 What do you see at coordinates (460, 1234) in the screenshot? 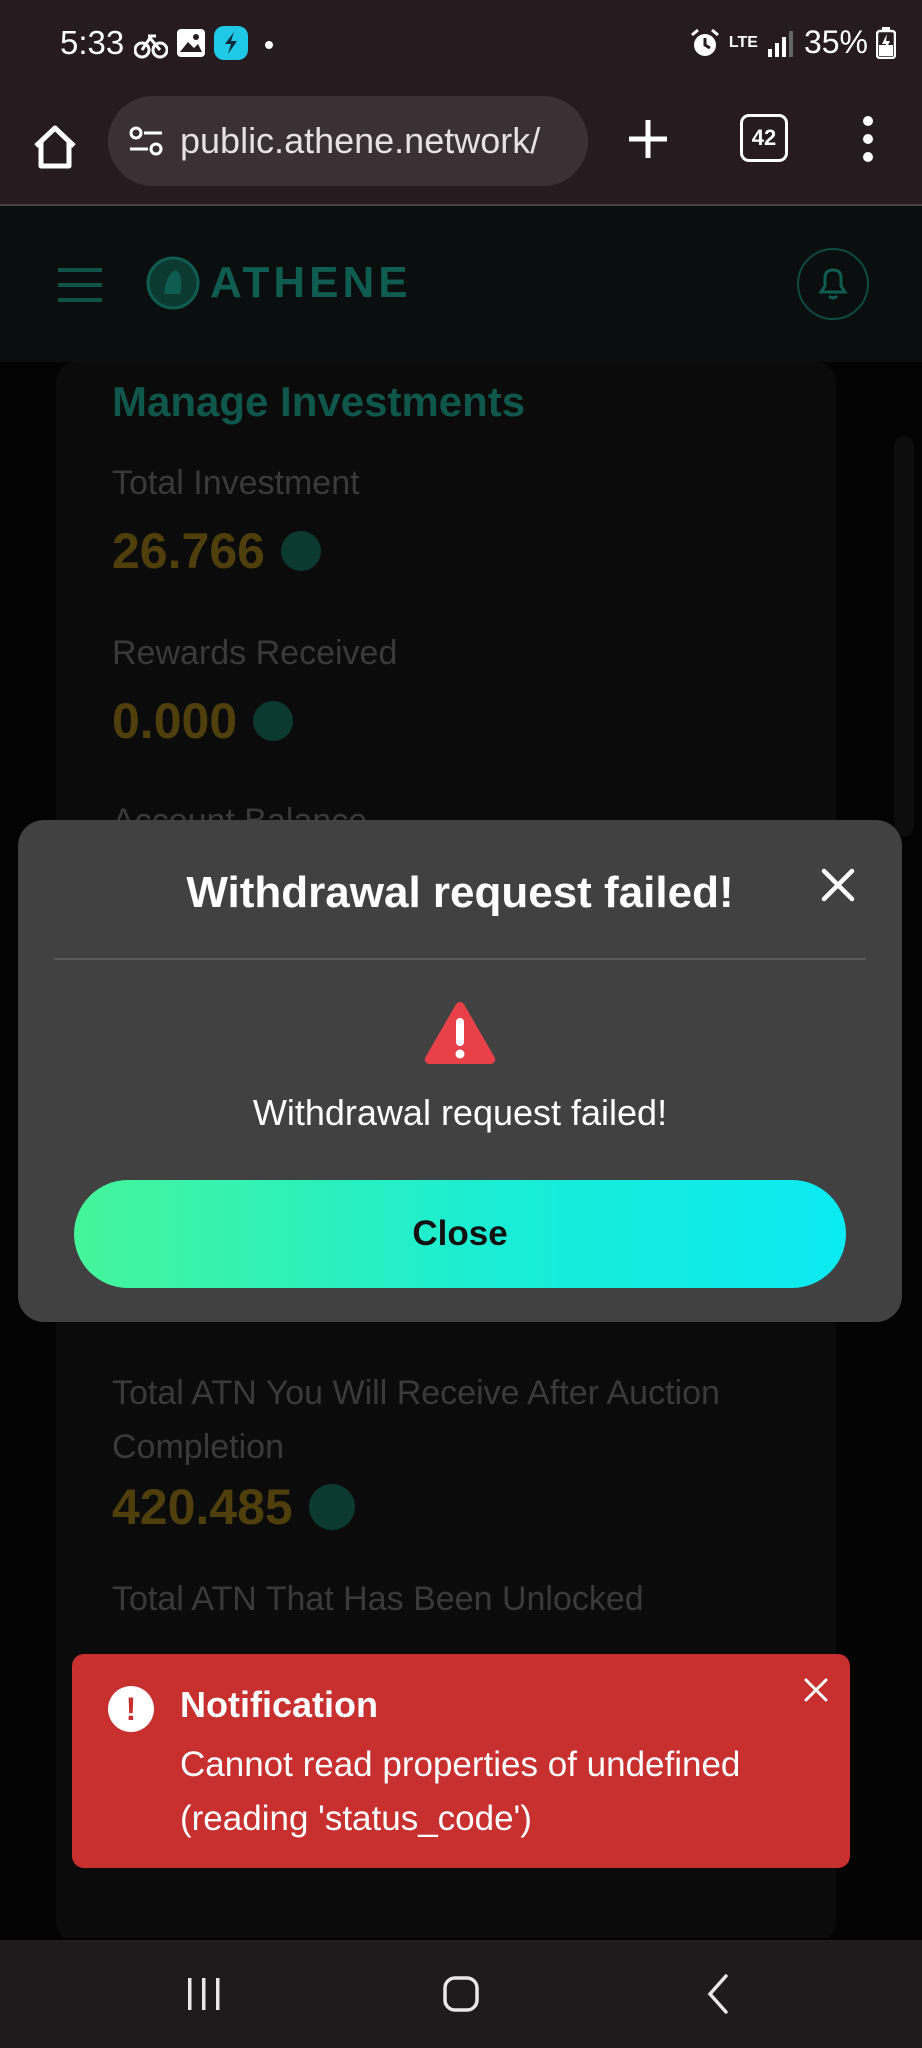
I see `close-button: Close` at bounding box center [460, 1234].